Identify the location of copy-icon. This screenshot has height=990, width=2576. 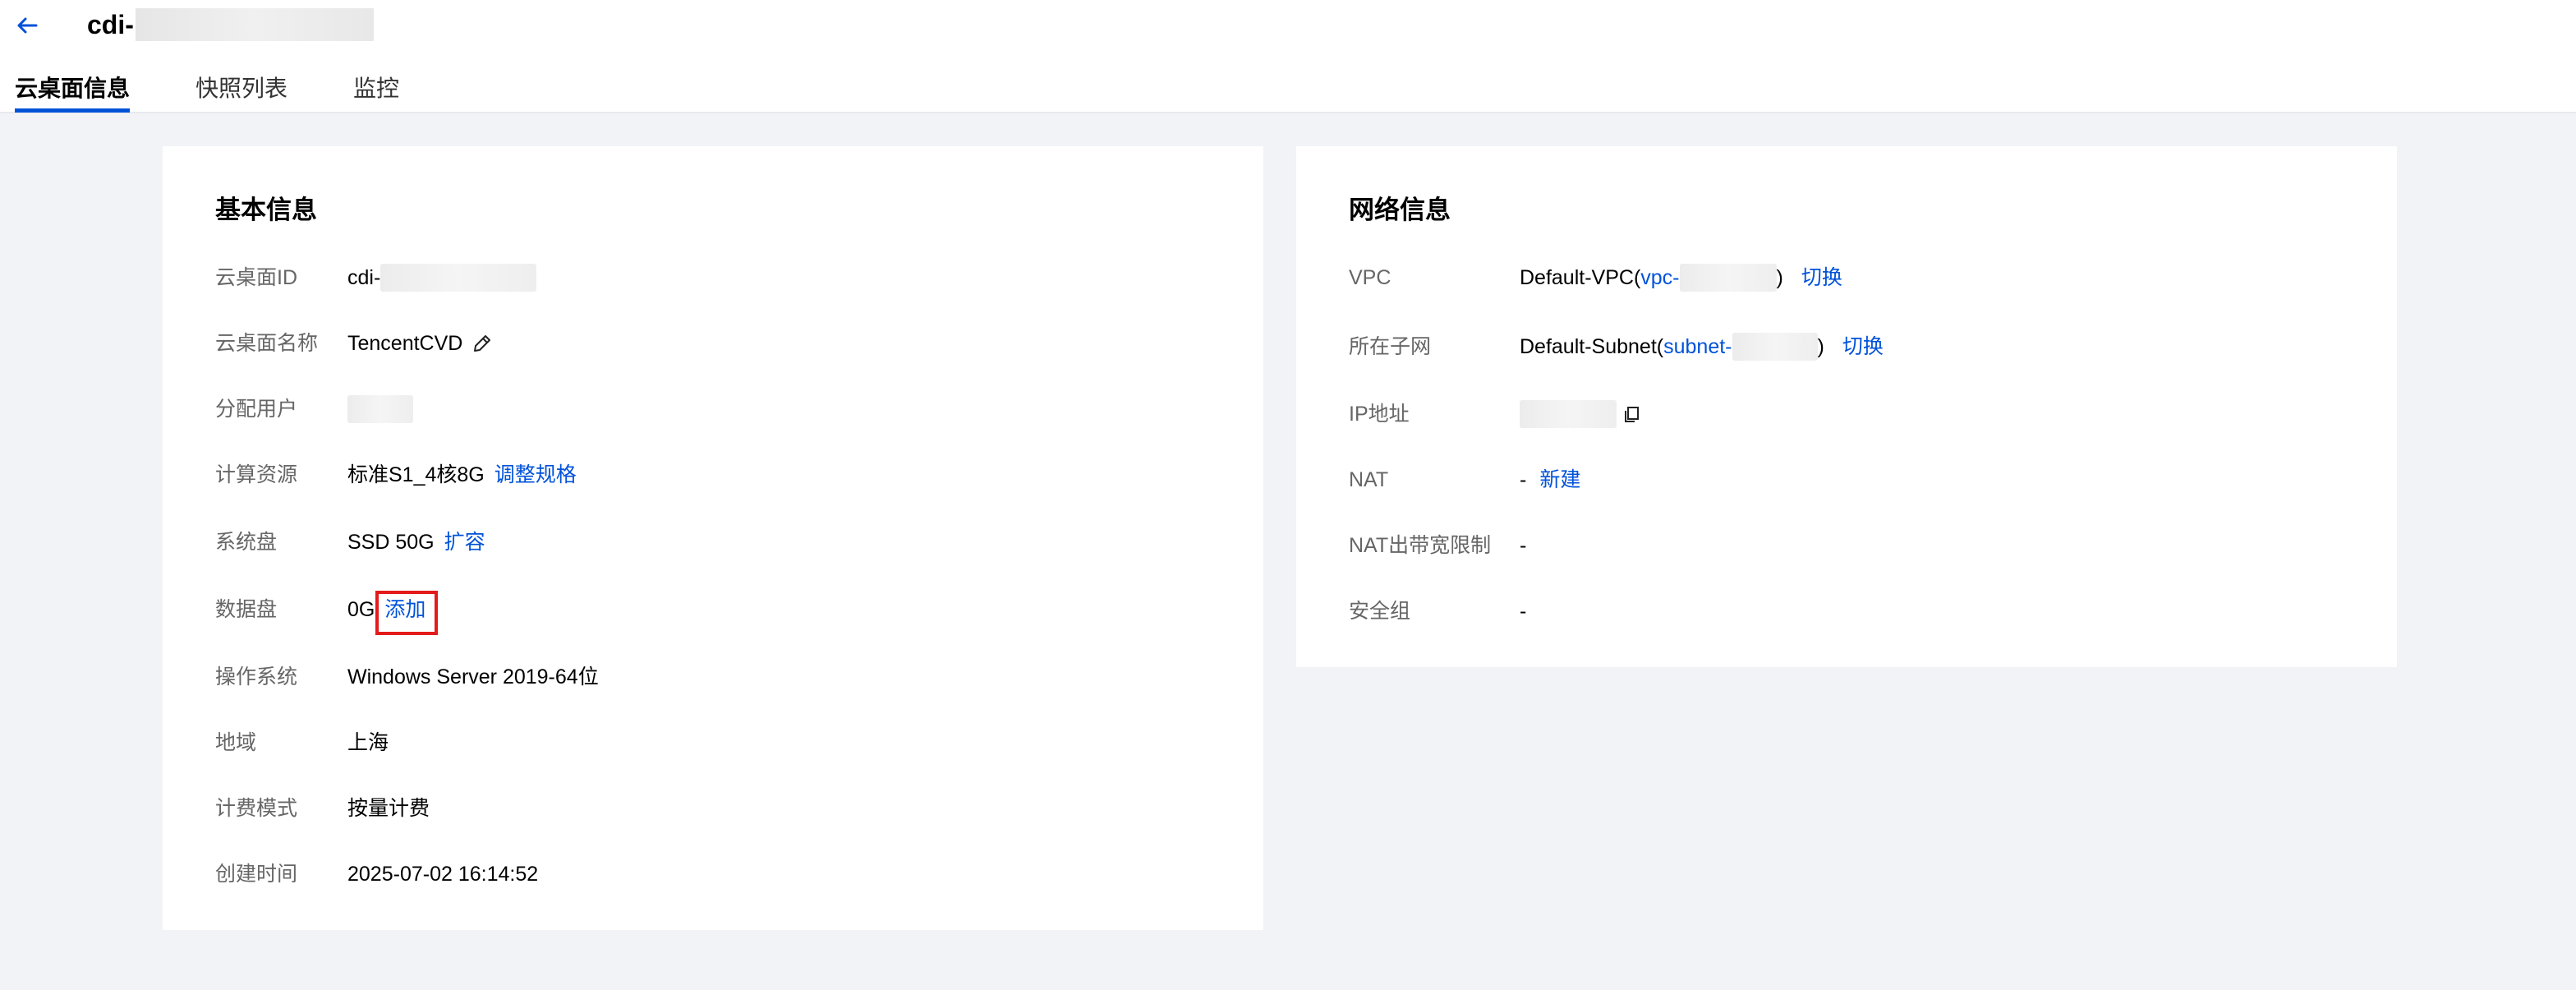
(1632, 414).